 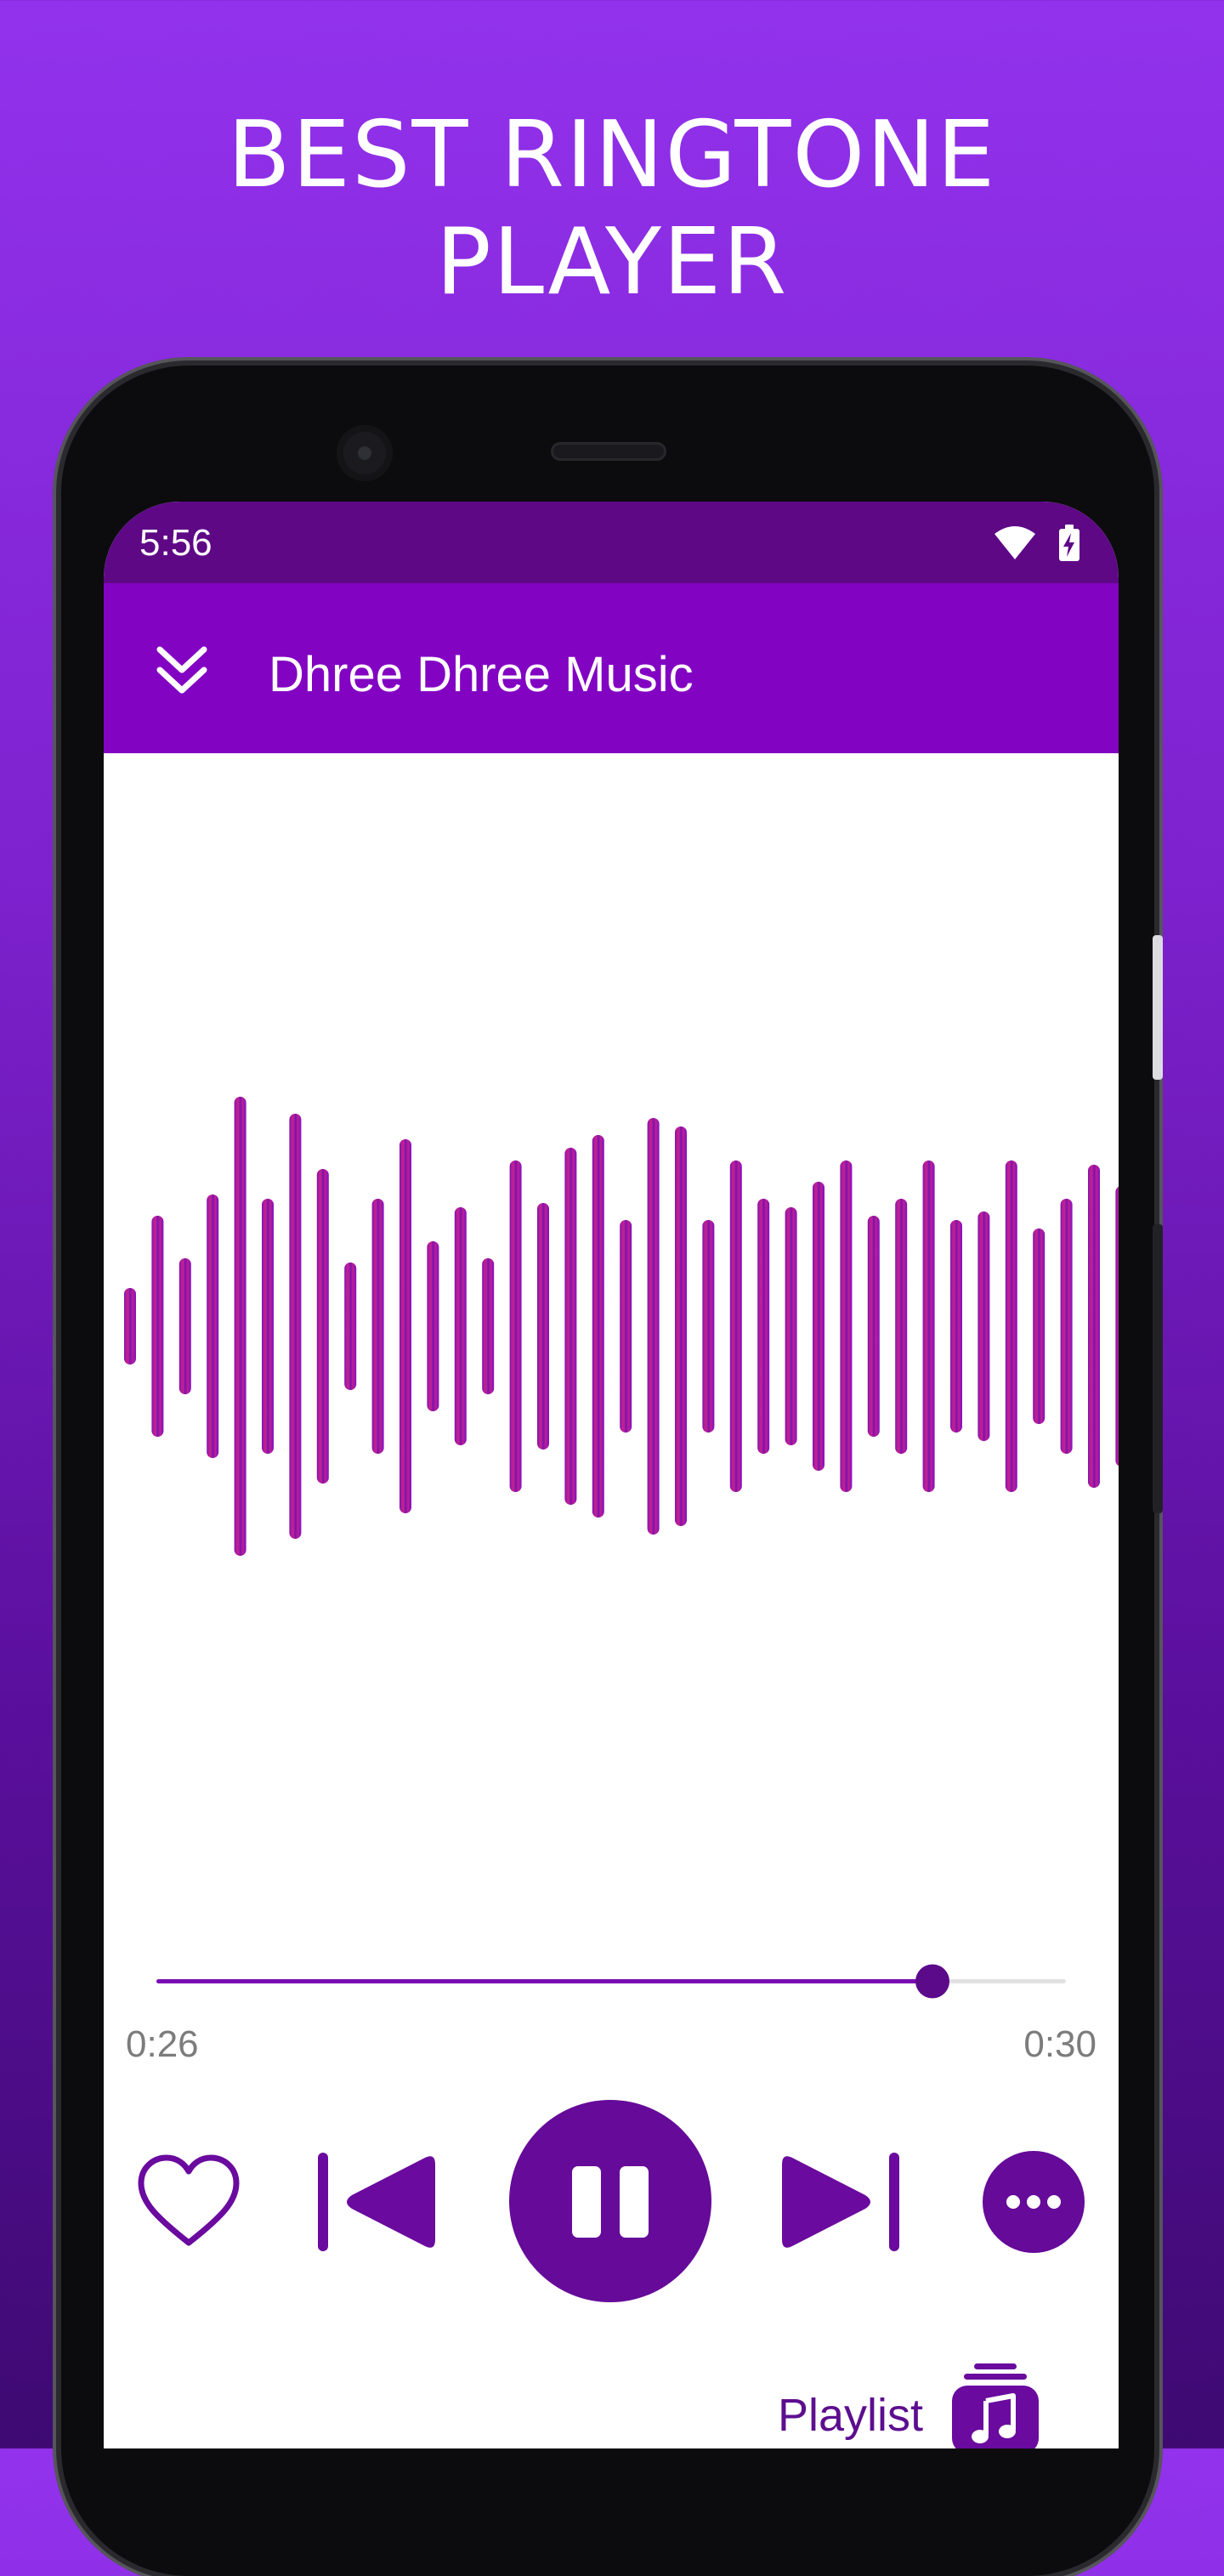 I want to click on skip-next-icon, so click(x=840, y=2202).